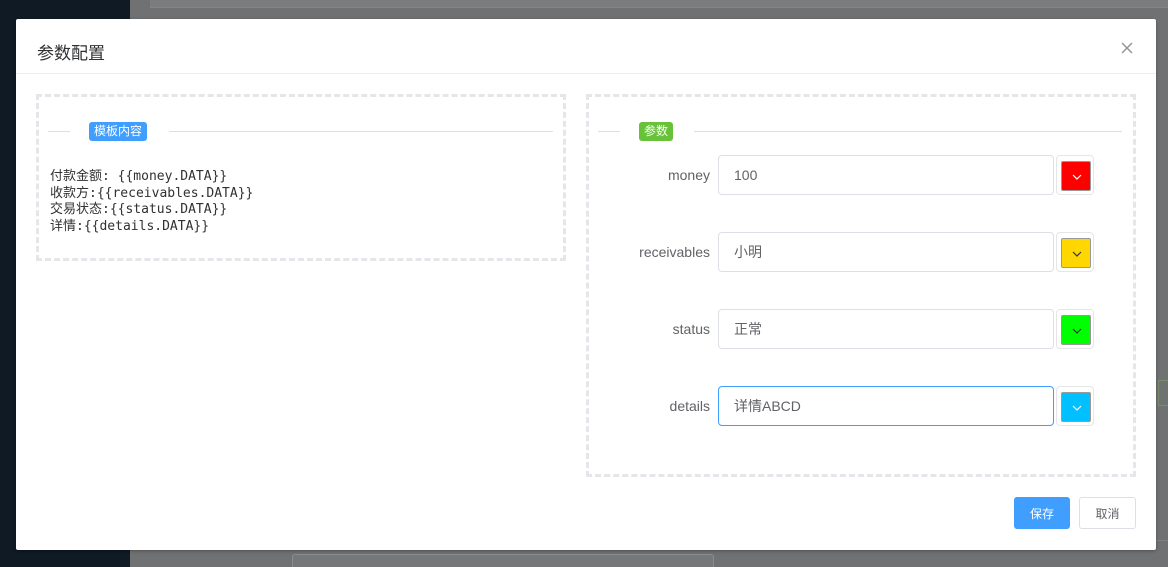  I want to click on param-label: receivables, so click(674, 252).